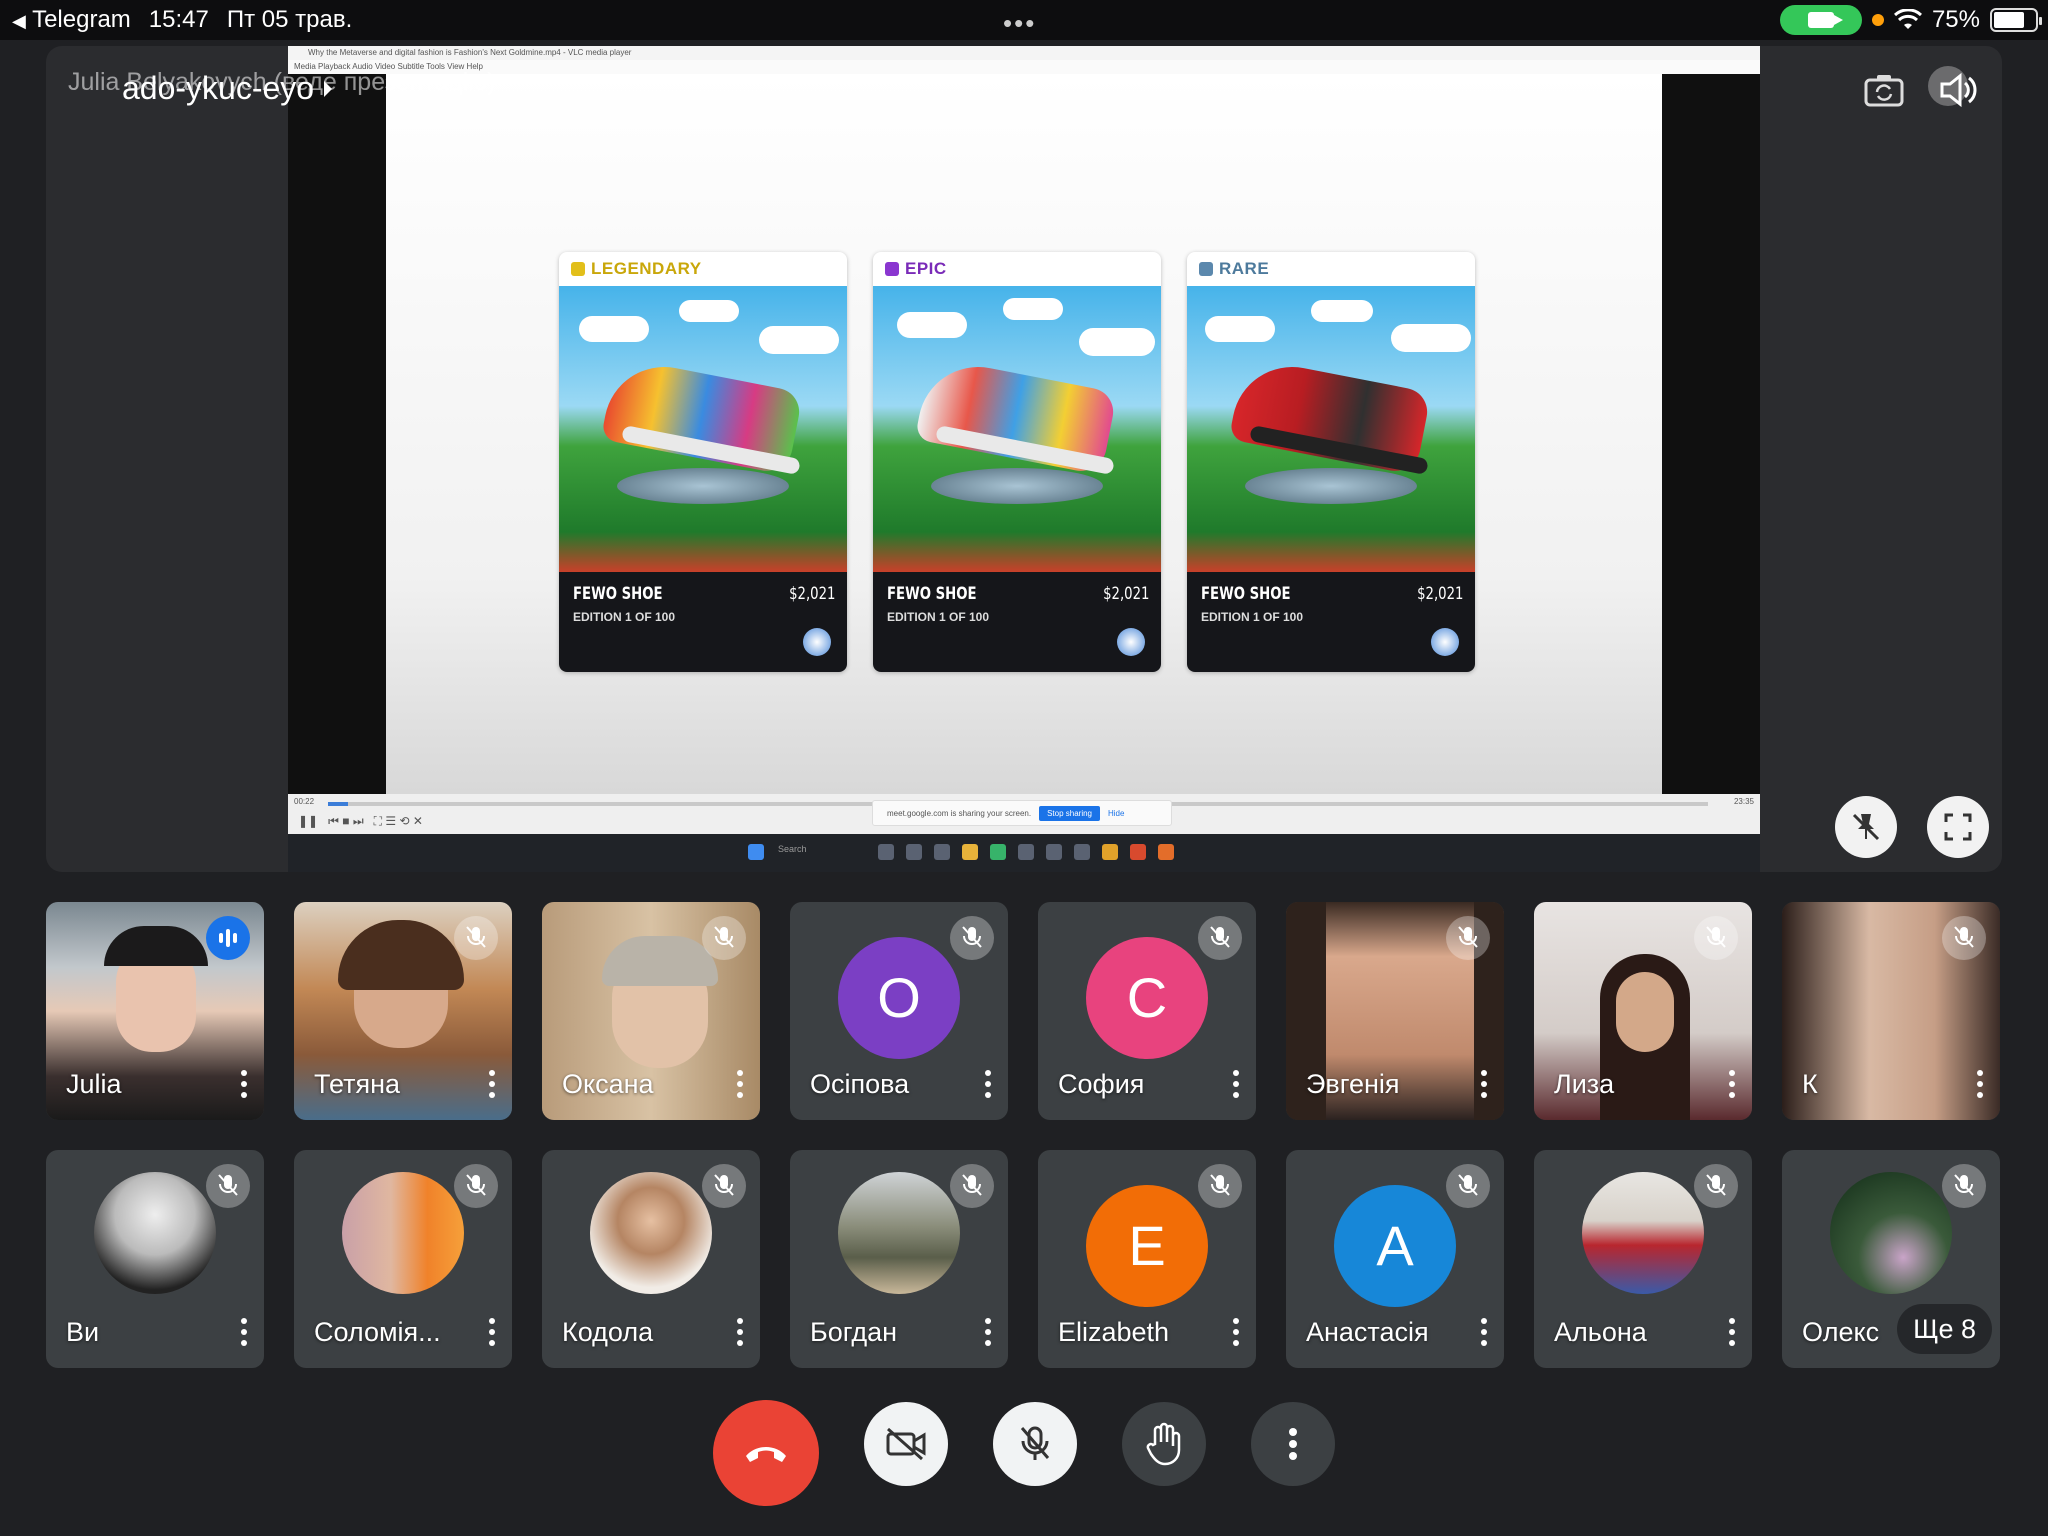 This screenshot has height=1536, width=2048. What do you see at coordinates (899, 1259) in the screenshot?
I see `participant-tile: Богдан` at bounding box center [899, 1259].